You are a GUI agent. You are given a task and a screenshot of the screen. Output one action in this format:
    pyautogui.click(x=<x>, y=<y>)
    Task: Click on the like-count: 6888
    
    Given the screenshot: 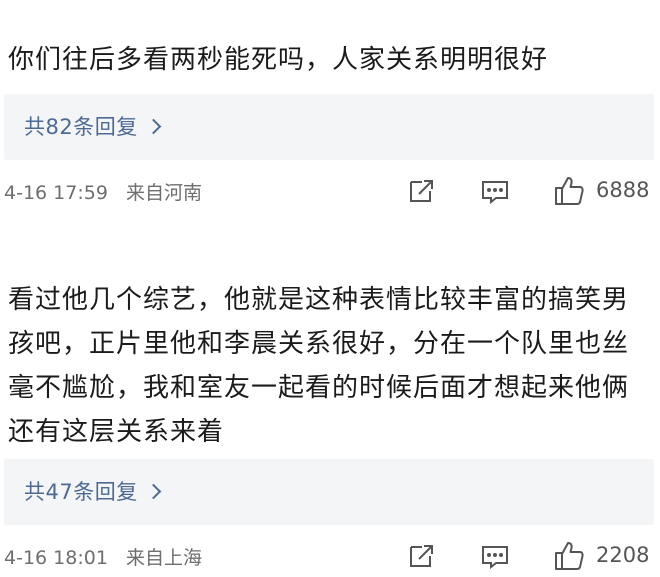 What is the action you would take?
    pyautogui.click(x=623, y=190)
    